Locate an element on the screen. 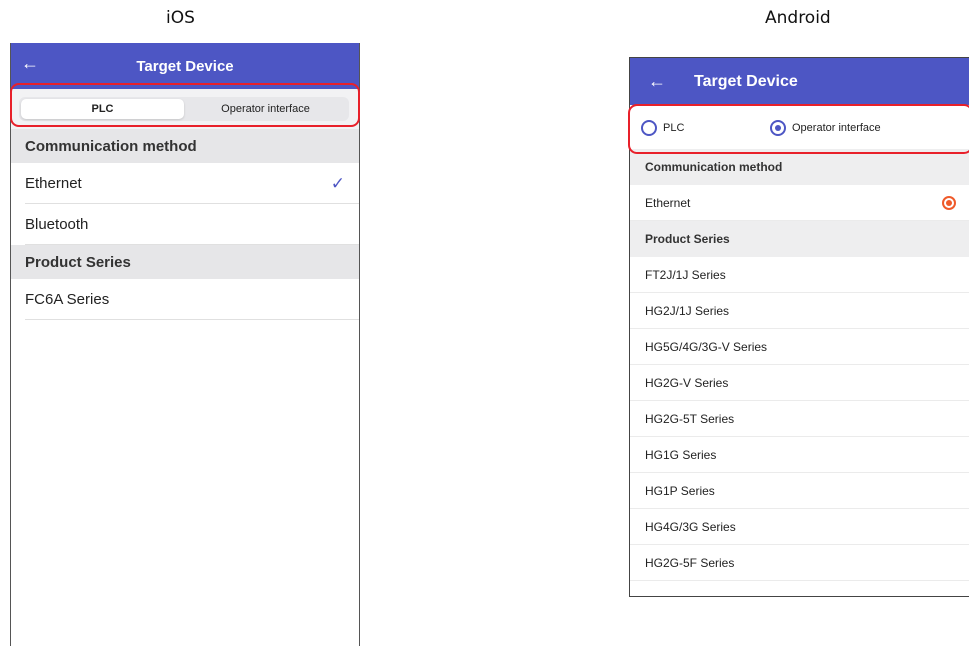 The width and height of the screenshot is (969, 646). series-option-fc6a: FC6A Series is located at coordinates (185, 299).